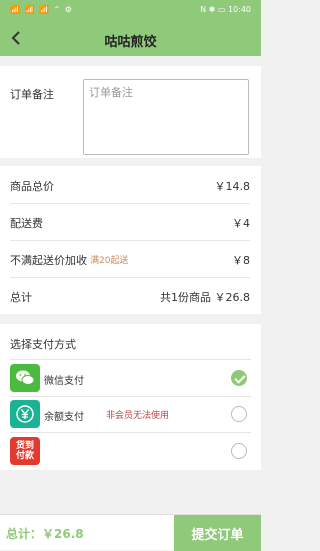  Describe the element at coordinates (130, 185) in the screenshot. I see `goods-total-row: 商品总价 ￥14.8` at that location.